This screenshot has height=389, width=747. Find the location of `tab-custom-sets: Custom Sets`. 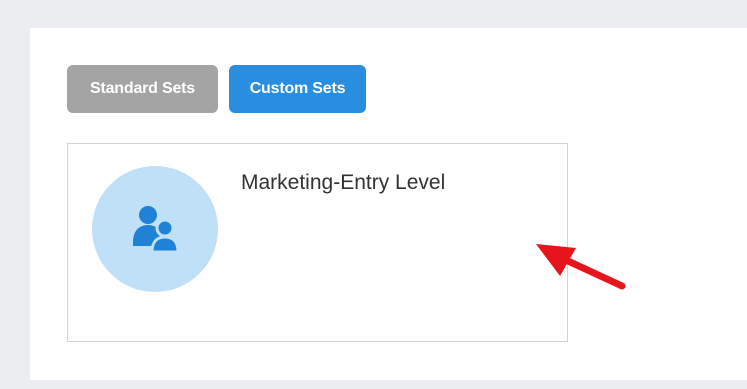

tab-custom-sets: Custom Sets is located at coordinates (297, 89).